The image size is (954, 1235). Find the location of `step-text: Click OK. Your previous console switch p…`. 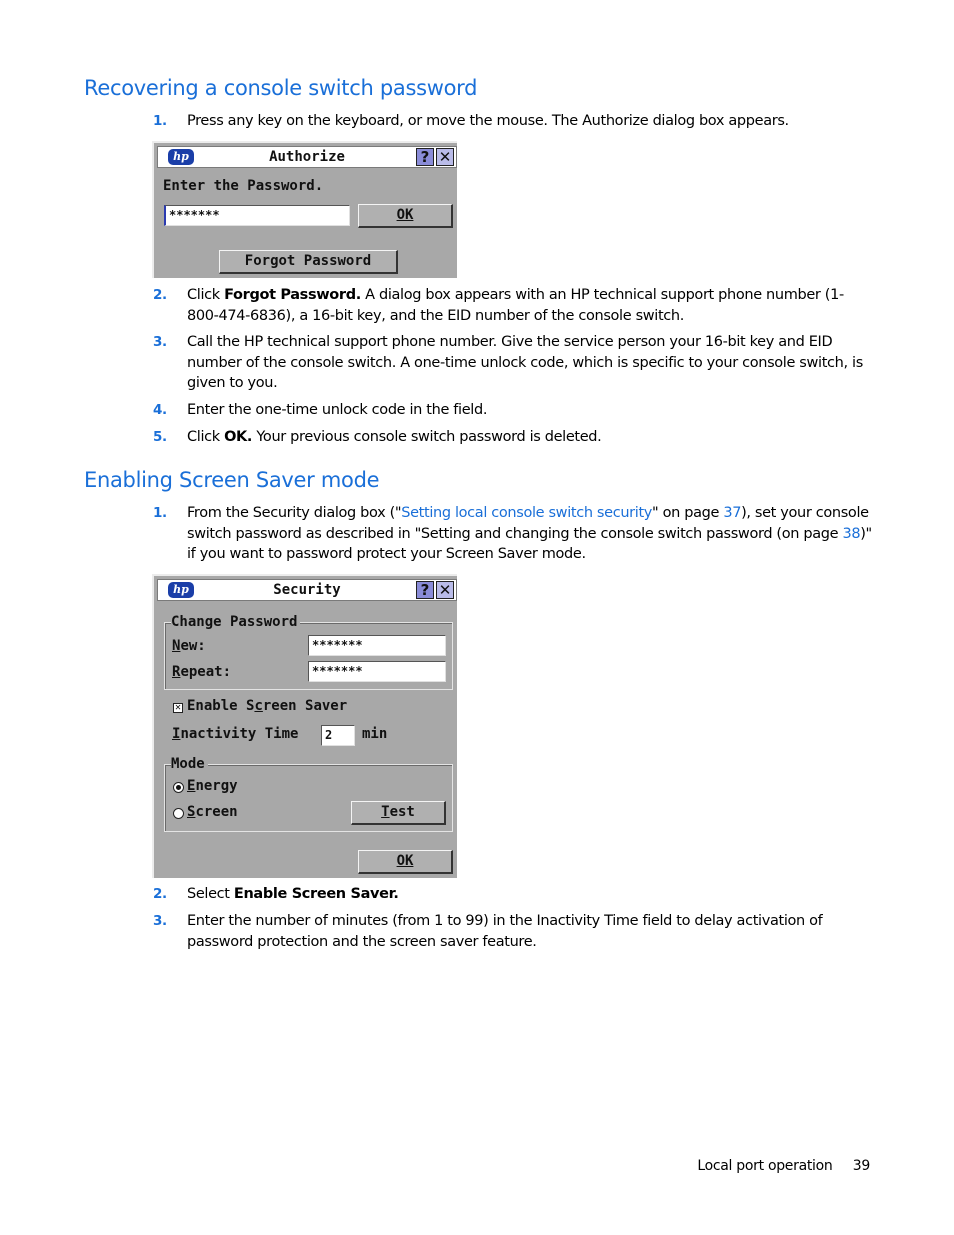

step-text: Click OK. Your previous console switch p… is located at coordinates (394, 437).